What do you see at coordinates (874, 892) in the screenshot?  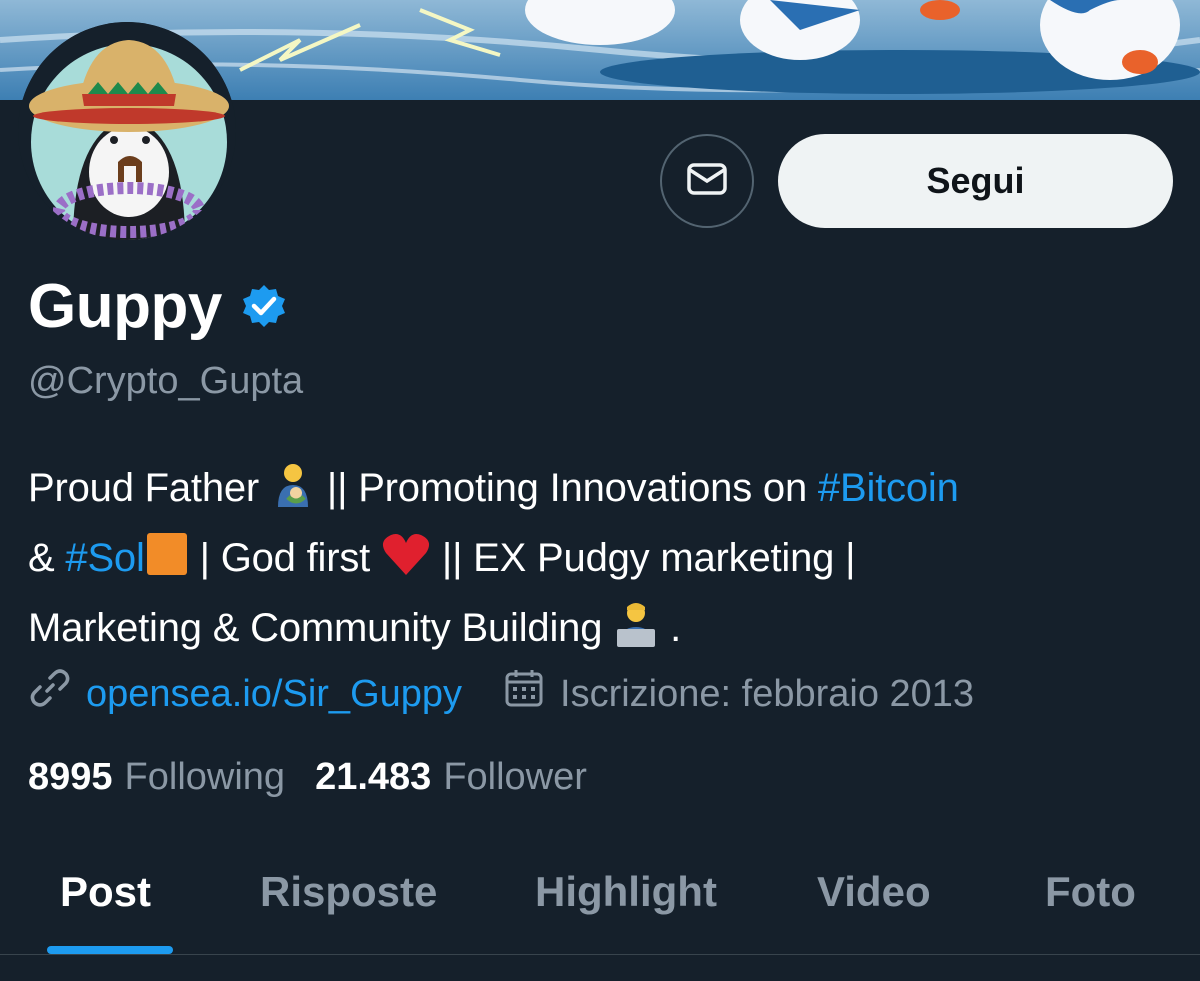 I see `tab-video: Video` at bounding box center [874, 892].